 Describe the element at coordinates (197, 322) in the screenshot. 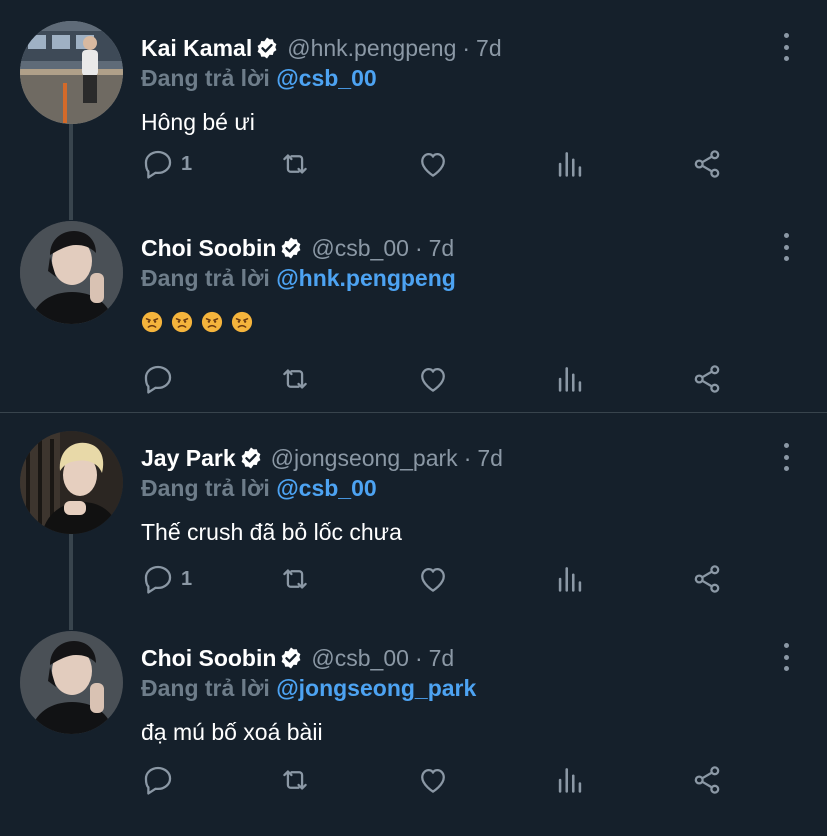

I see `tweet-emojis` at that location.